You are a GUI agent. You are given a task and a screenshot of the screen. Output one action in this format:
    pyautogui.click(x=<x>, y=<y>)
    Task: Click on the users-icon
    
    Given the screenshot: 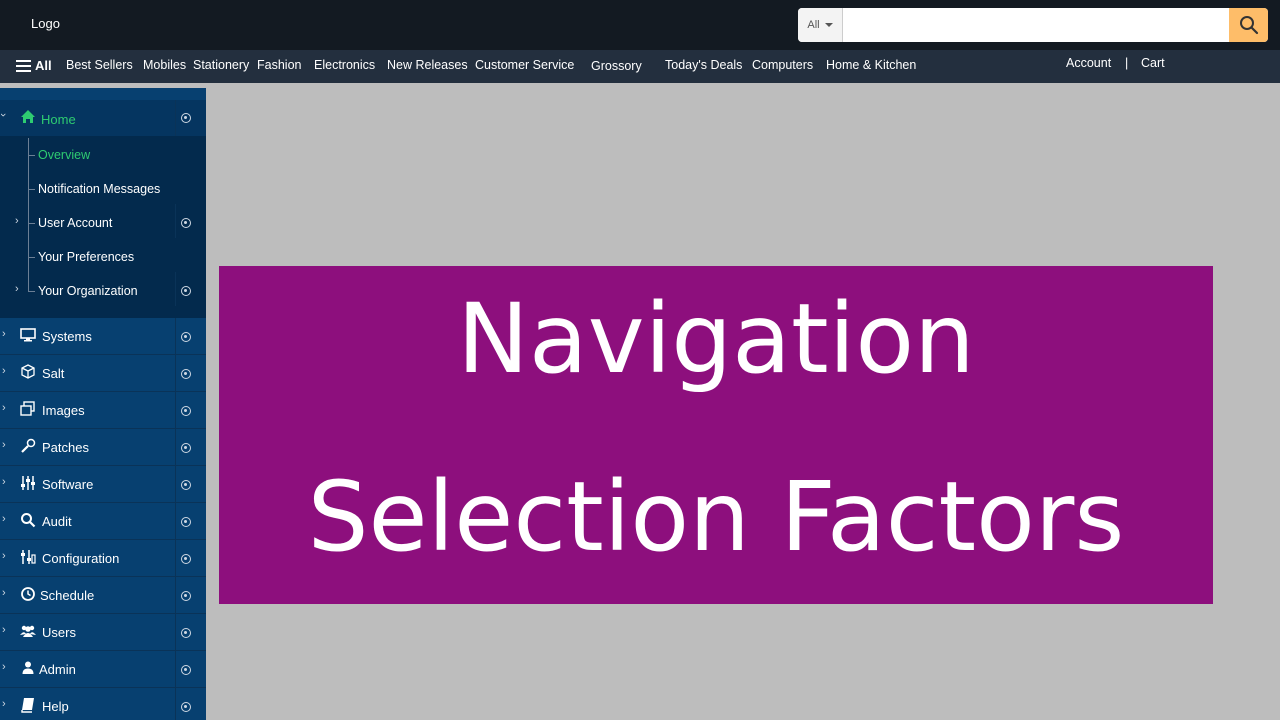 What is the action you would take?
    pyautogui.click(x=28, y=631)
    